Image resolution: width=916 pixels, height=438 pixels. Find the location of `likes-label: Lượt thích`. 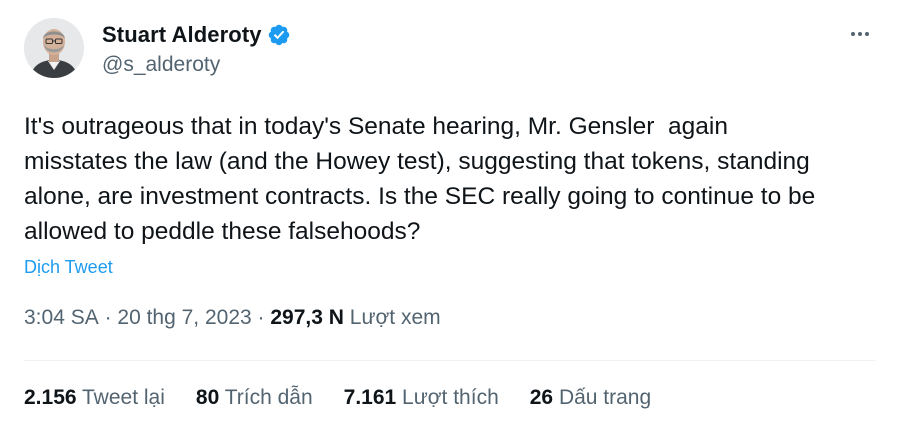

likes-label: Lượt thích is located at coordinates (447, 397).